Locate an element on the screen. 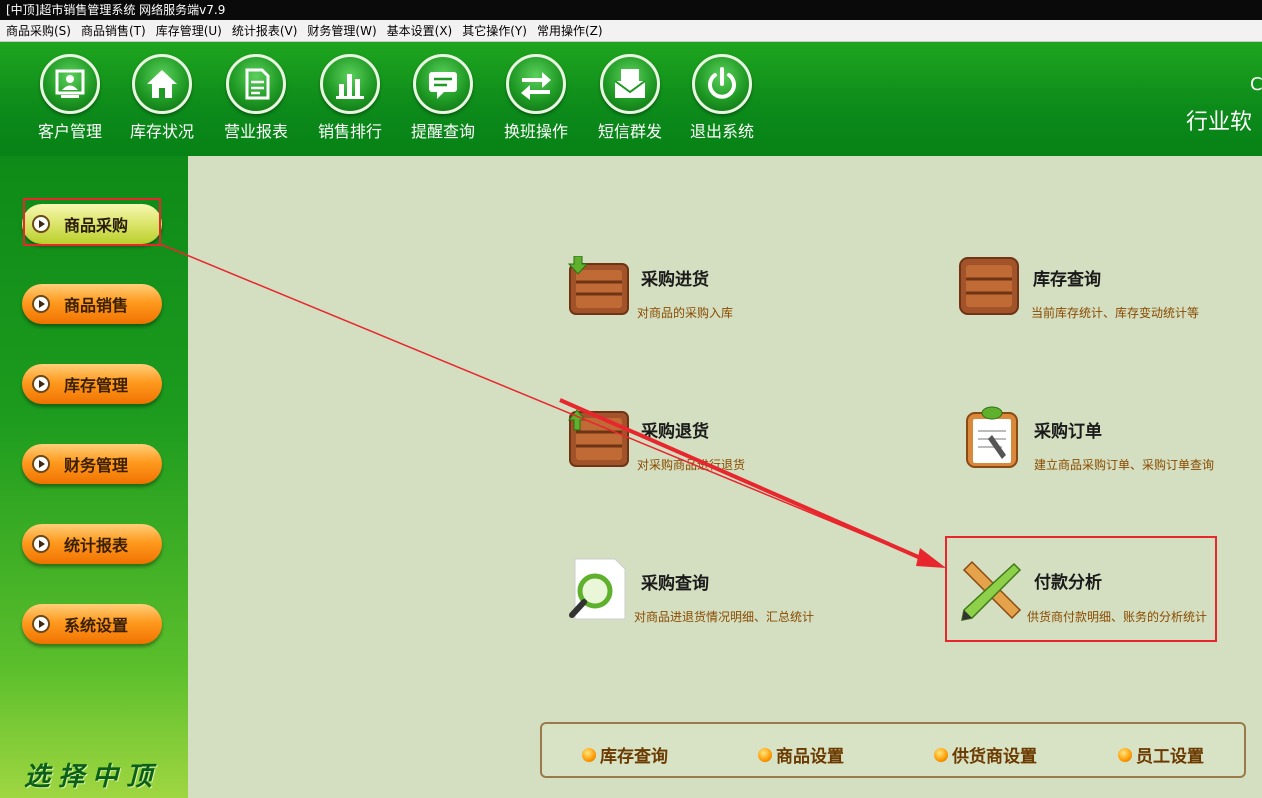 The width and height of the screenshot is (1262, 798). business-report-button: 营业报表 is located at coordinates (256, 101).